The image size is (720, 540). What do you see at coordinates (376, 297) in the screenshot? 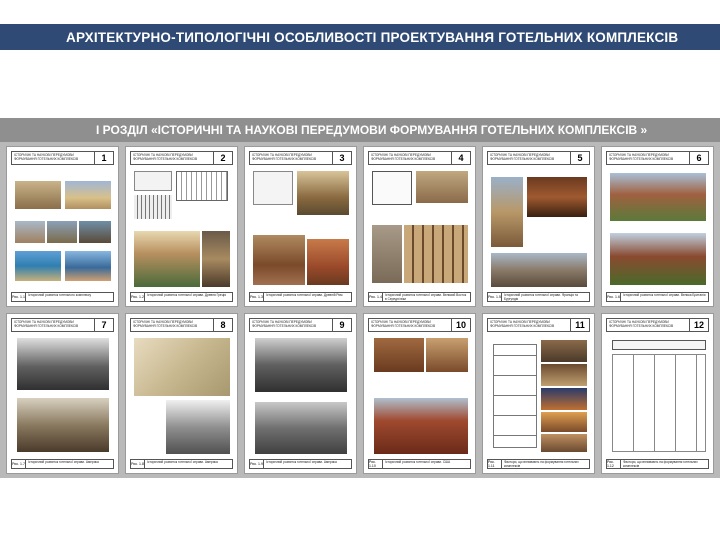
I see `figure-ref: Рис. 1.4` at bounding box center [376, 297].